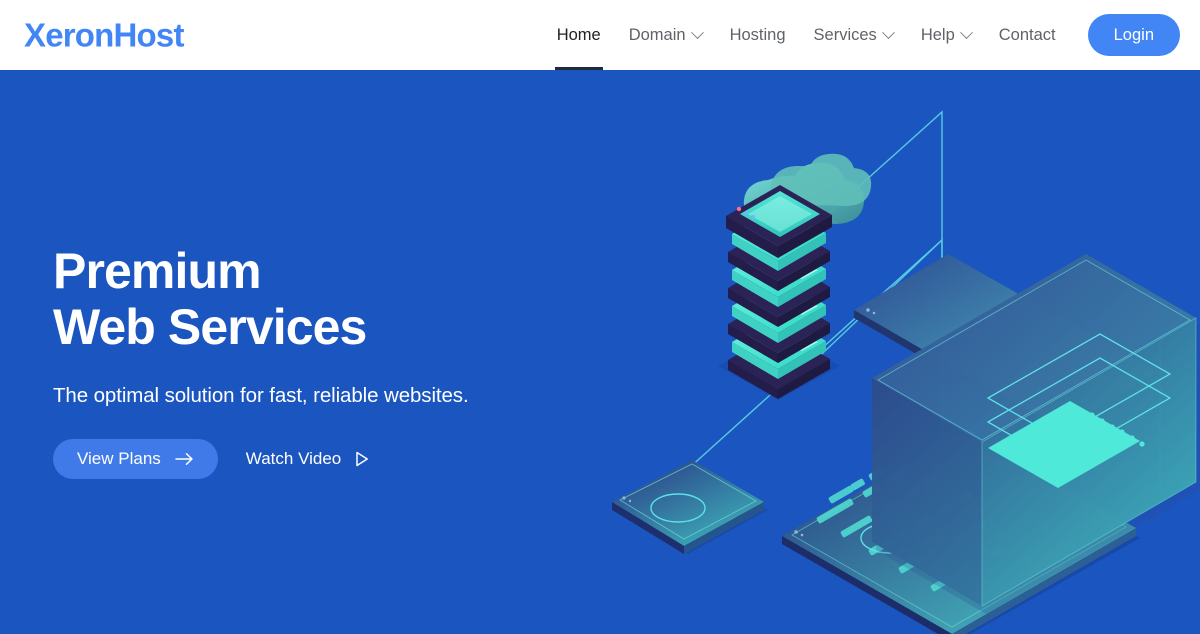  I want to click on nav-active-underline, so click(578, 68).